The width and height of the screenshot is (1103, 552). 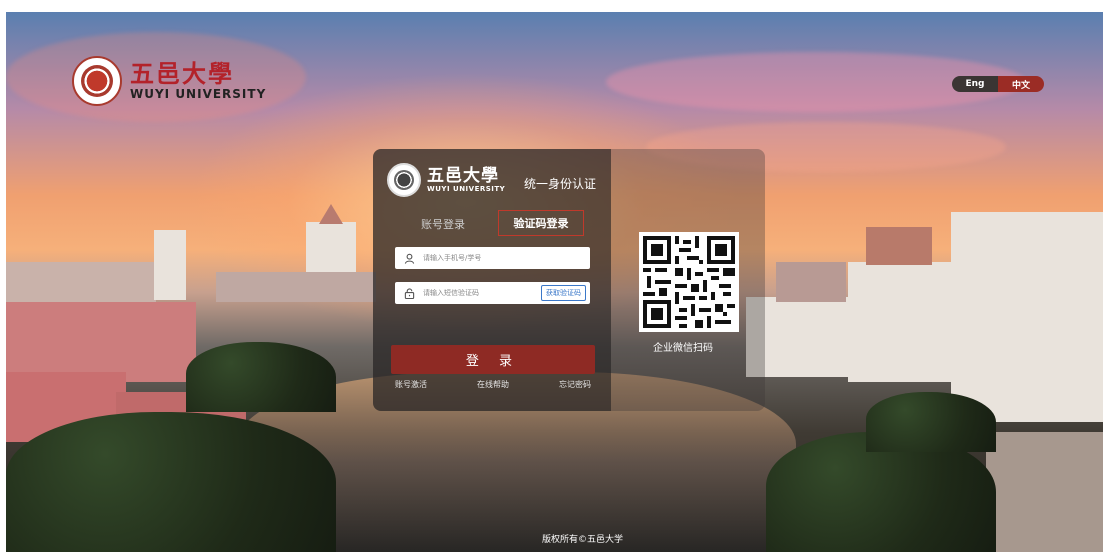 What do you see at coordinates (483, 293) in the screenshot?
I see `sms-code-input` at bounding box center [483, 293].